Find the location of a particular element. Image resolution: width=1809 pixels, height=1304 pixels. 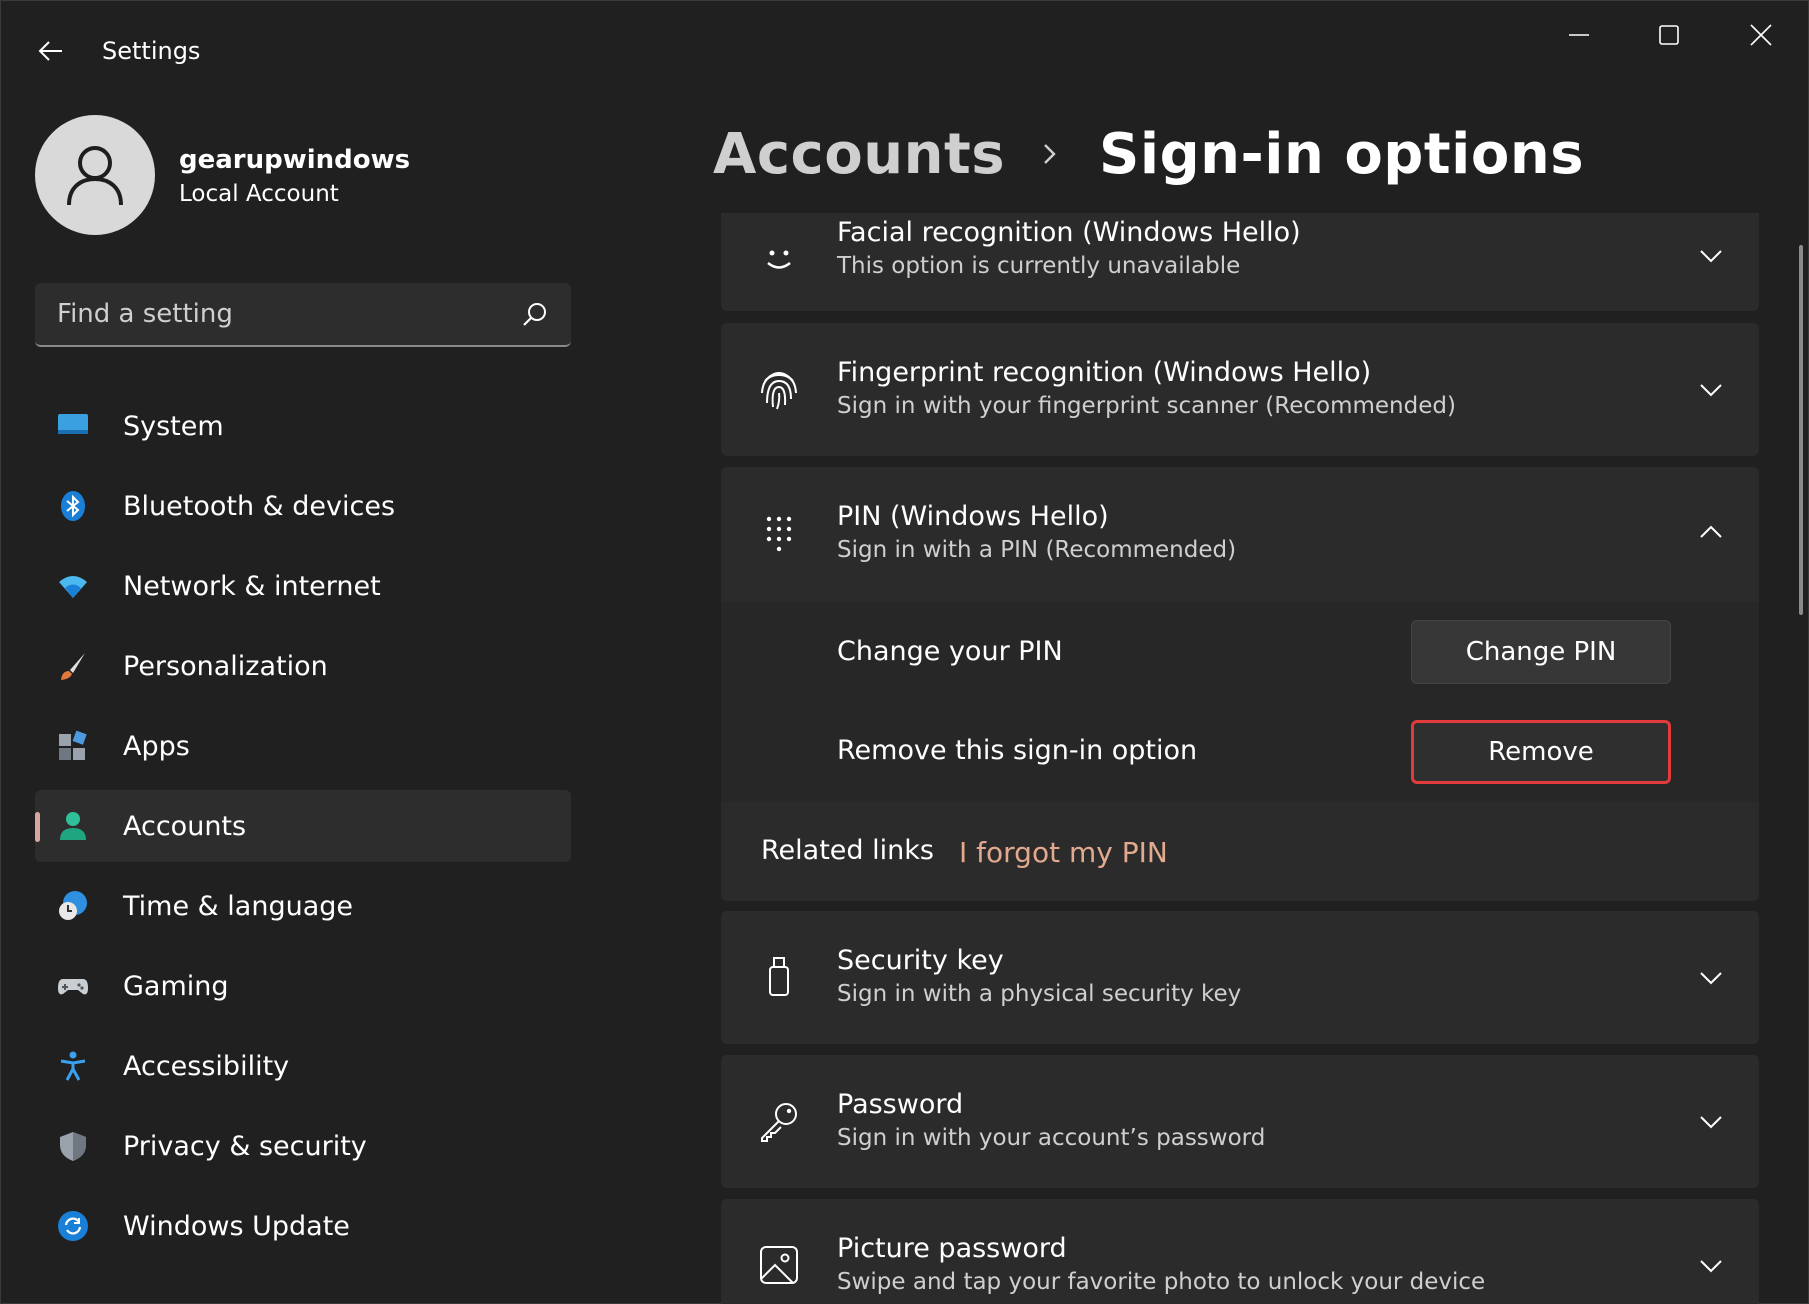

sidebar-item-bluetooth: Bluetooth & devices is located at coordinates (303, 506).